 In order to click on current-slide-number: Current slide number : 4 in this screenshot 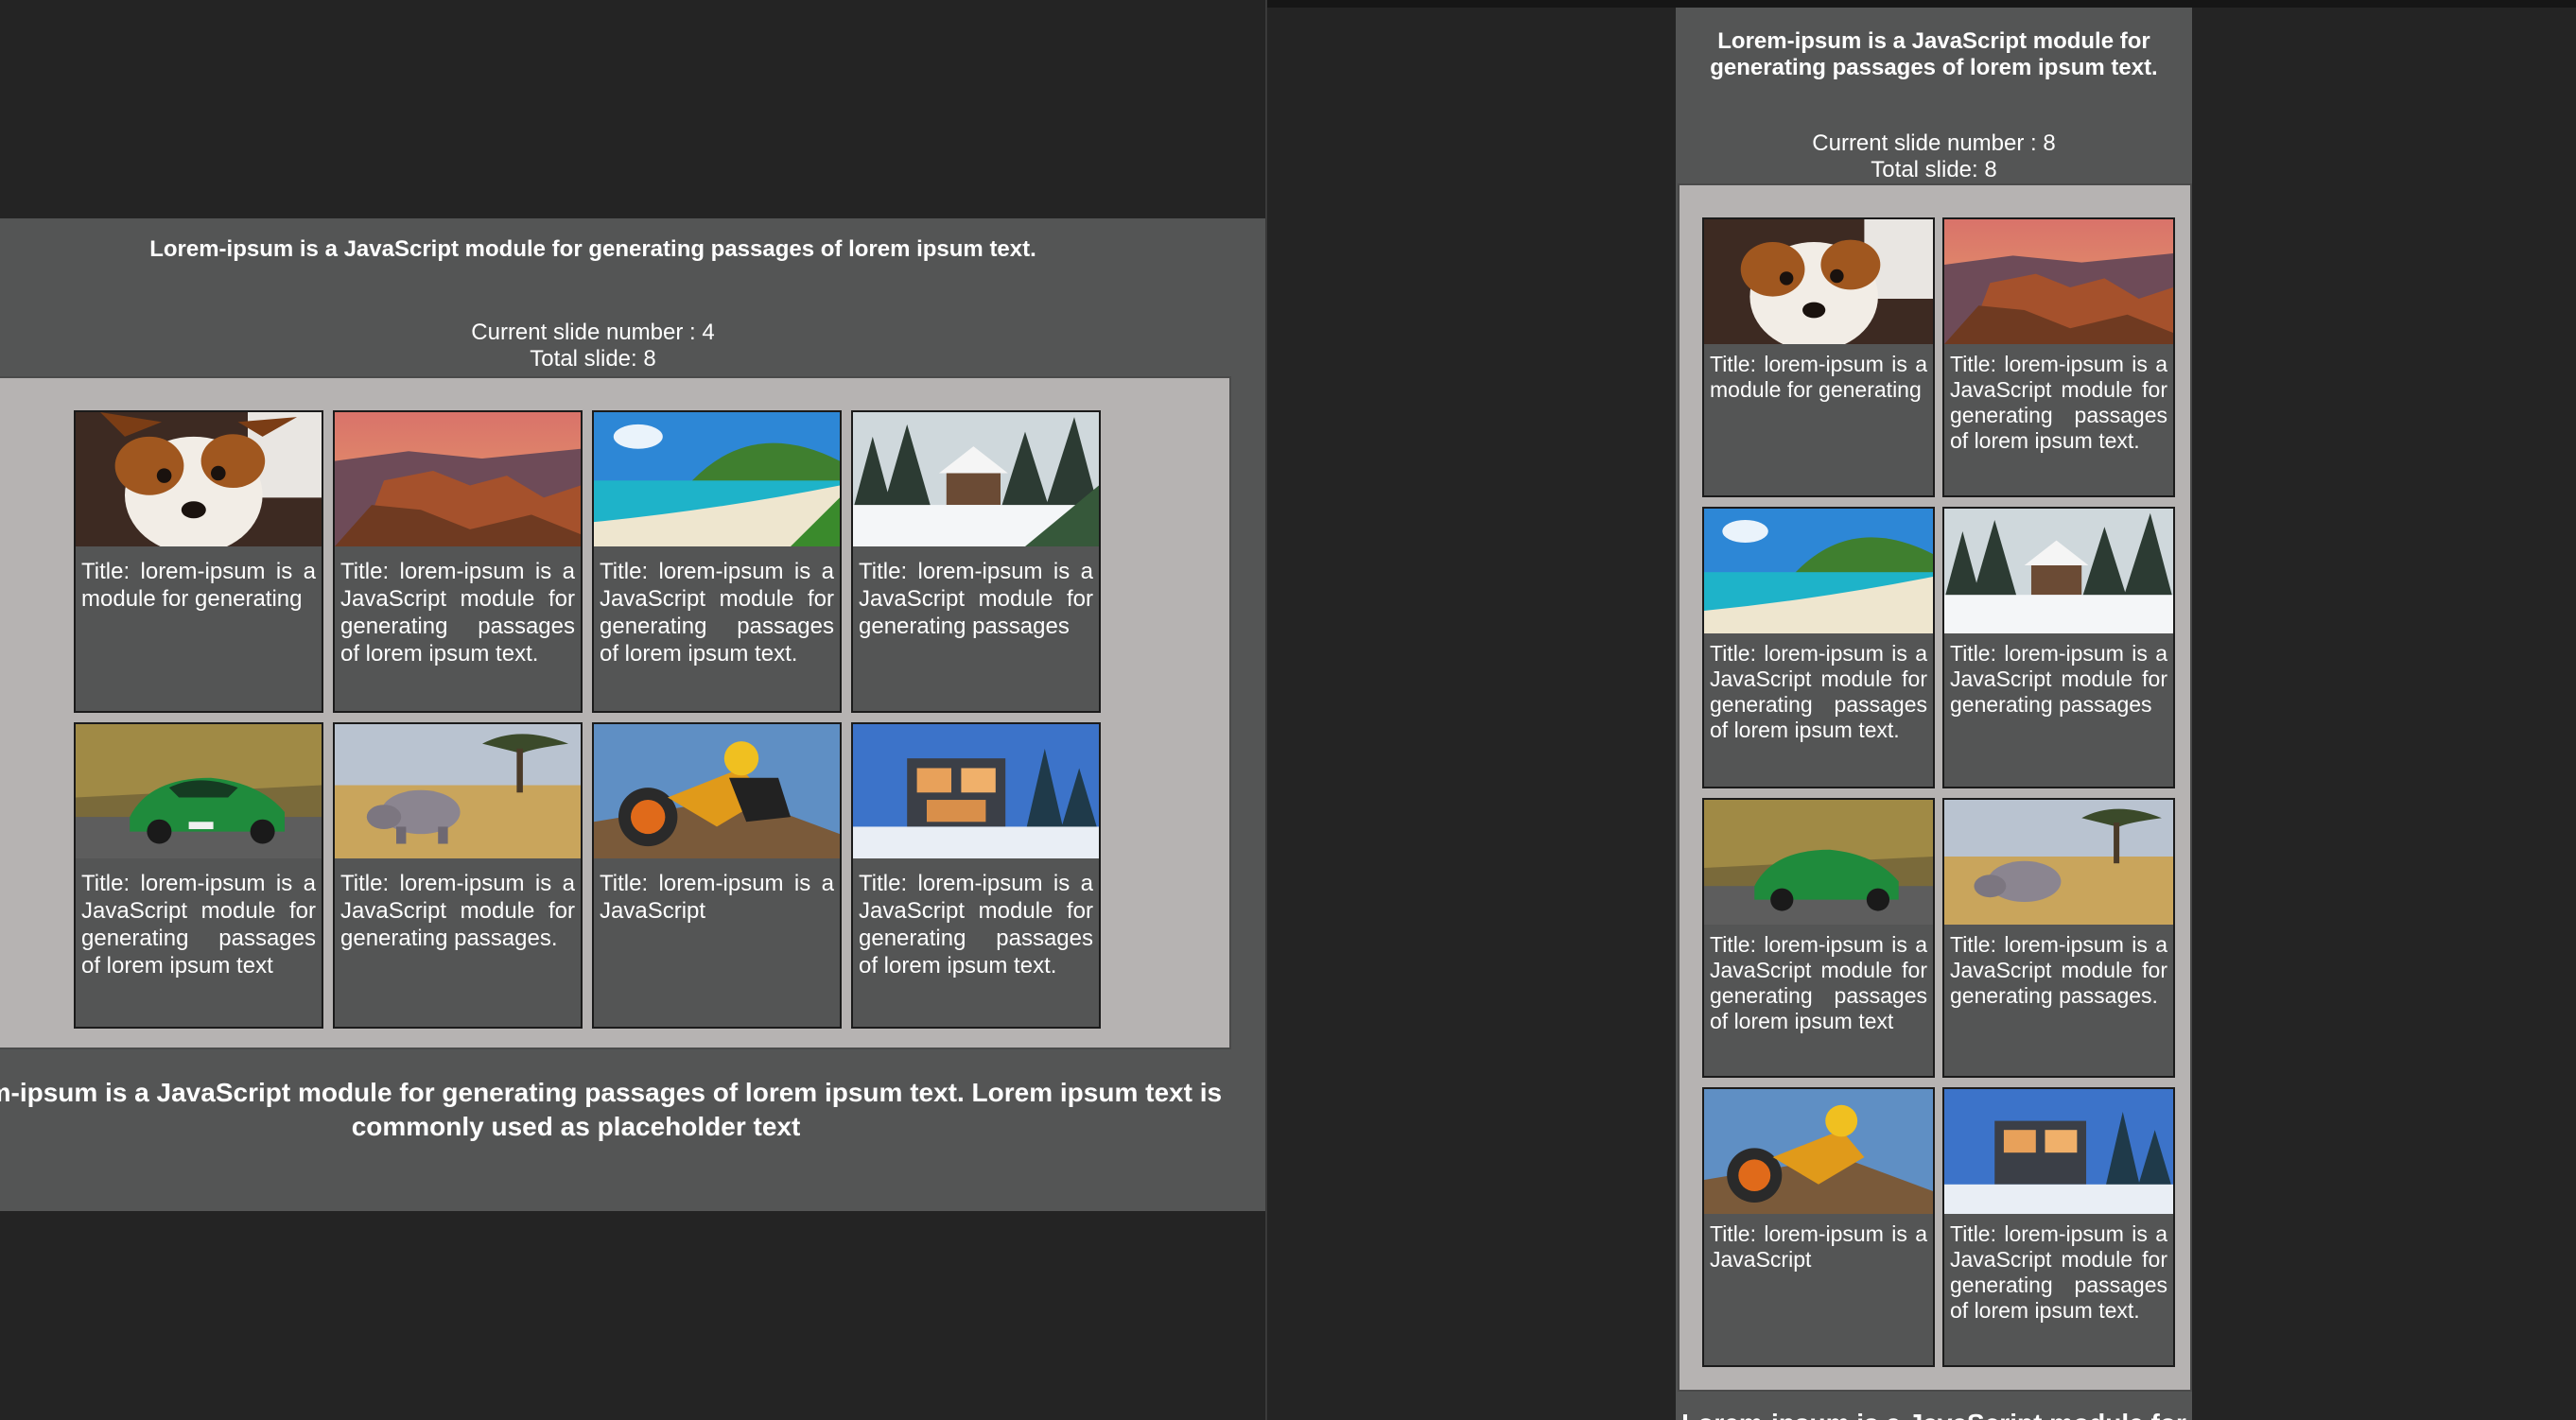, I will do `click(593, 332)`.